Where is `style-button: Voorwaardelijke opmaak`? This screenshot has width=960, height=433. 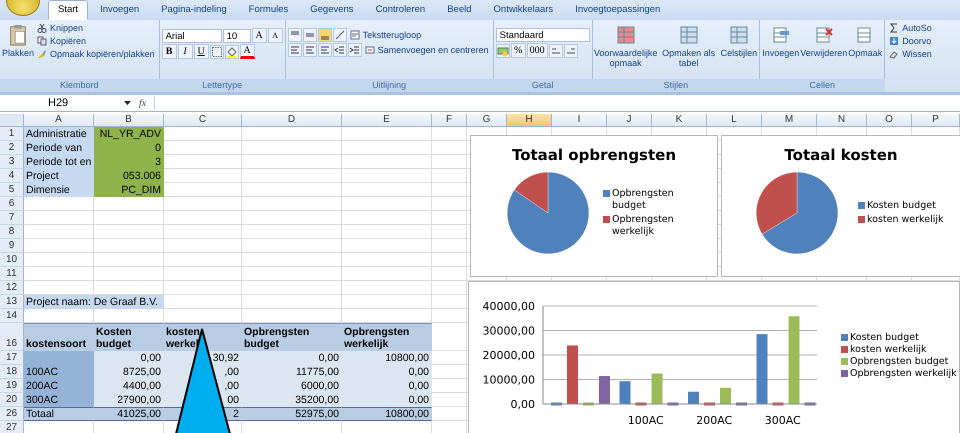 style-button: Voorwaardelijke opmaak is located at coordinates (625, 46).